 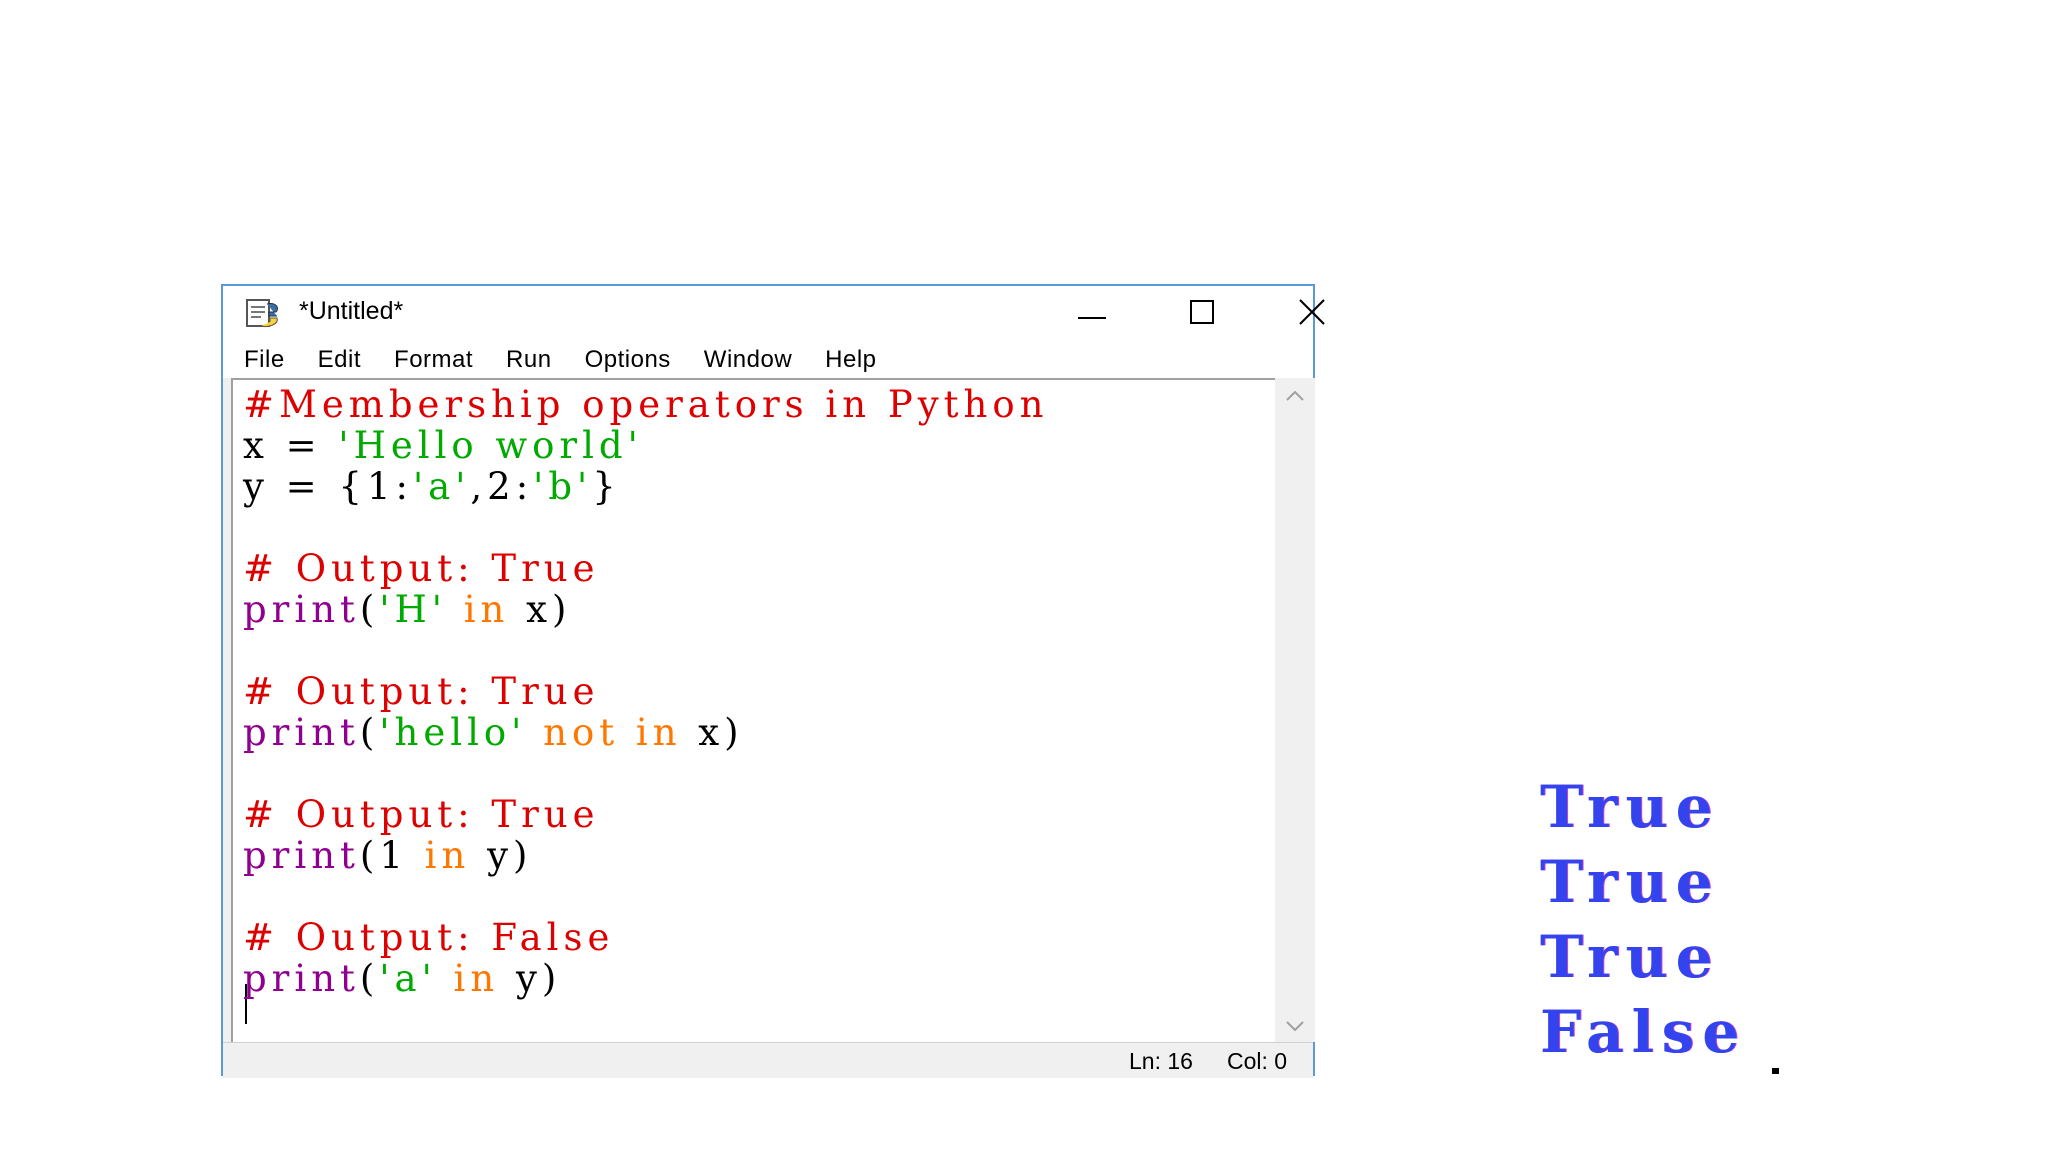 I want to click on scroll-up-button, so click(x=1295, y=395).